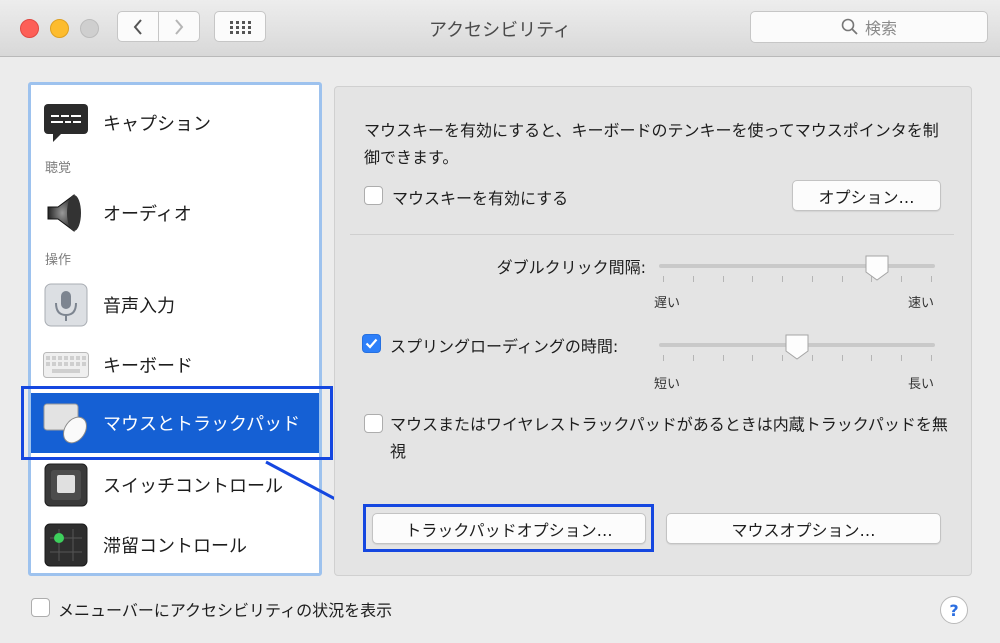  Describe the element at coordinates (667, 303) in the screenshot. I see `double-click-min-label: 遅い` at that location.